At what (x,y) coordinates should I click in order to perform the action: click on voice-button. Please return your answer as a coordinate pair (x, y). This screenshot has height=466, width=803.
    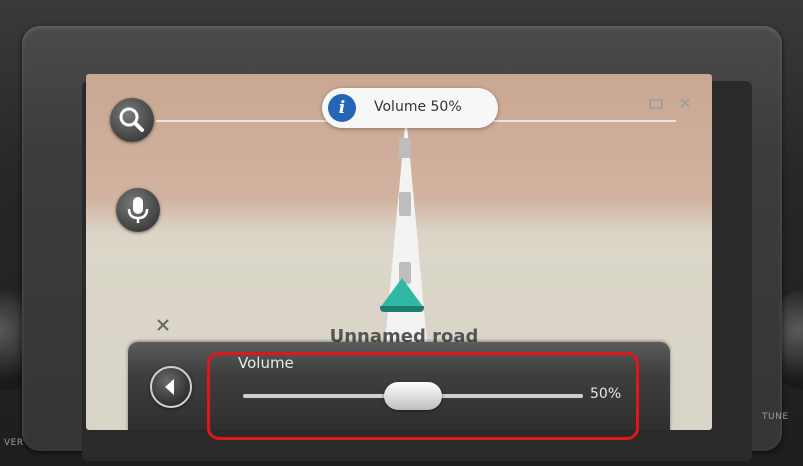
    Looking at the image, I should click on (138, 210).